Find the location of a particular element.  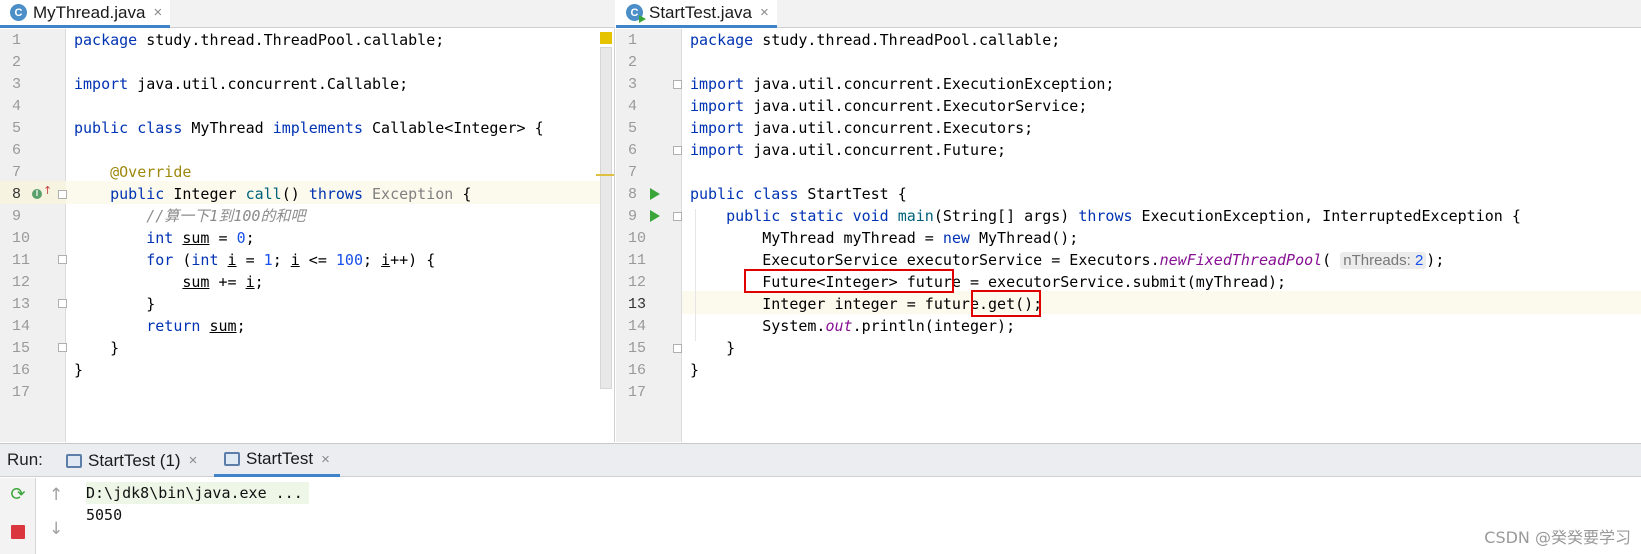

run-tool-header: Run: StartTest (1) × StartTest × is located at coordinates (820, 460).